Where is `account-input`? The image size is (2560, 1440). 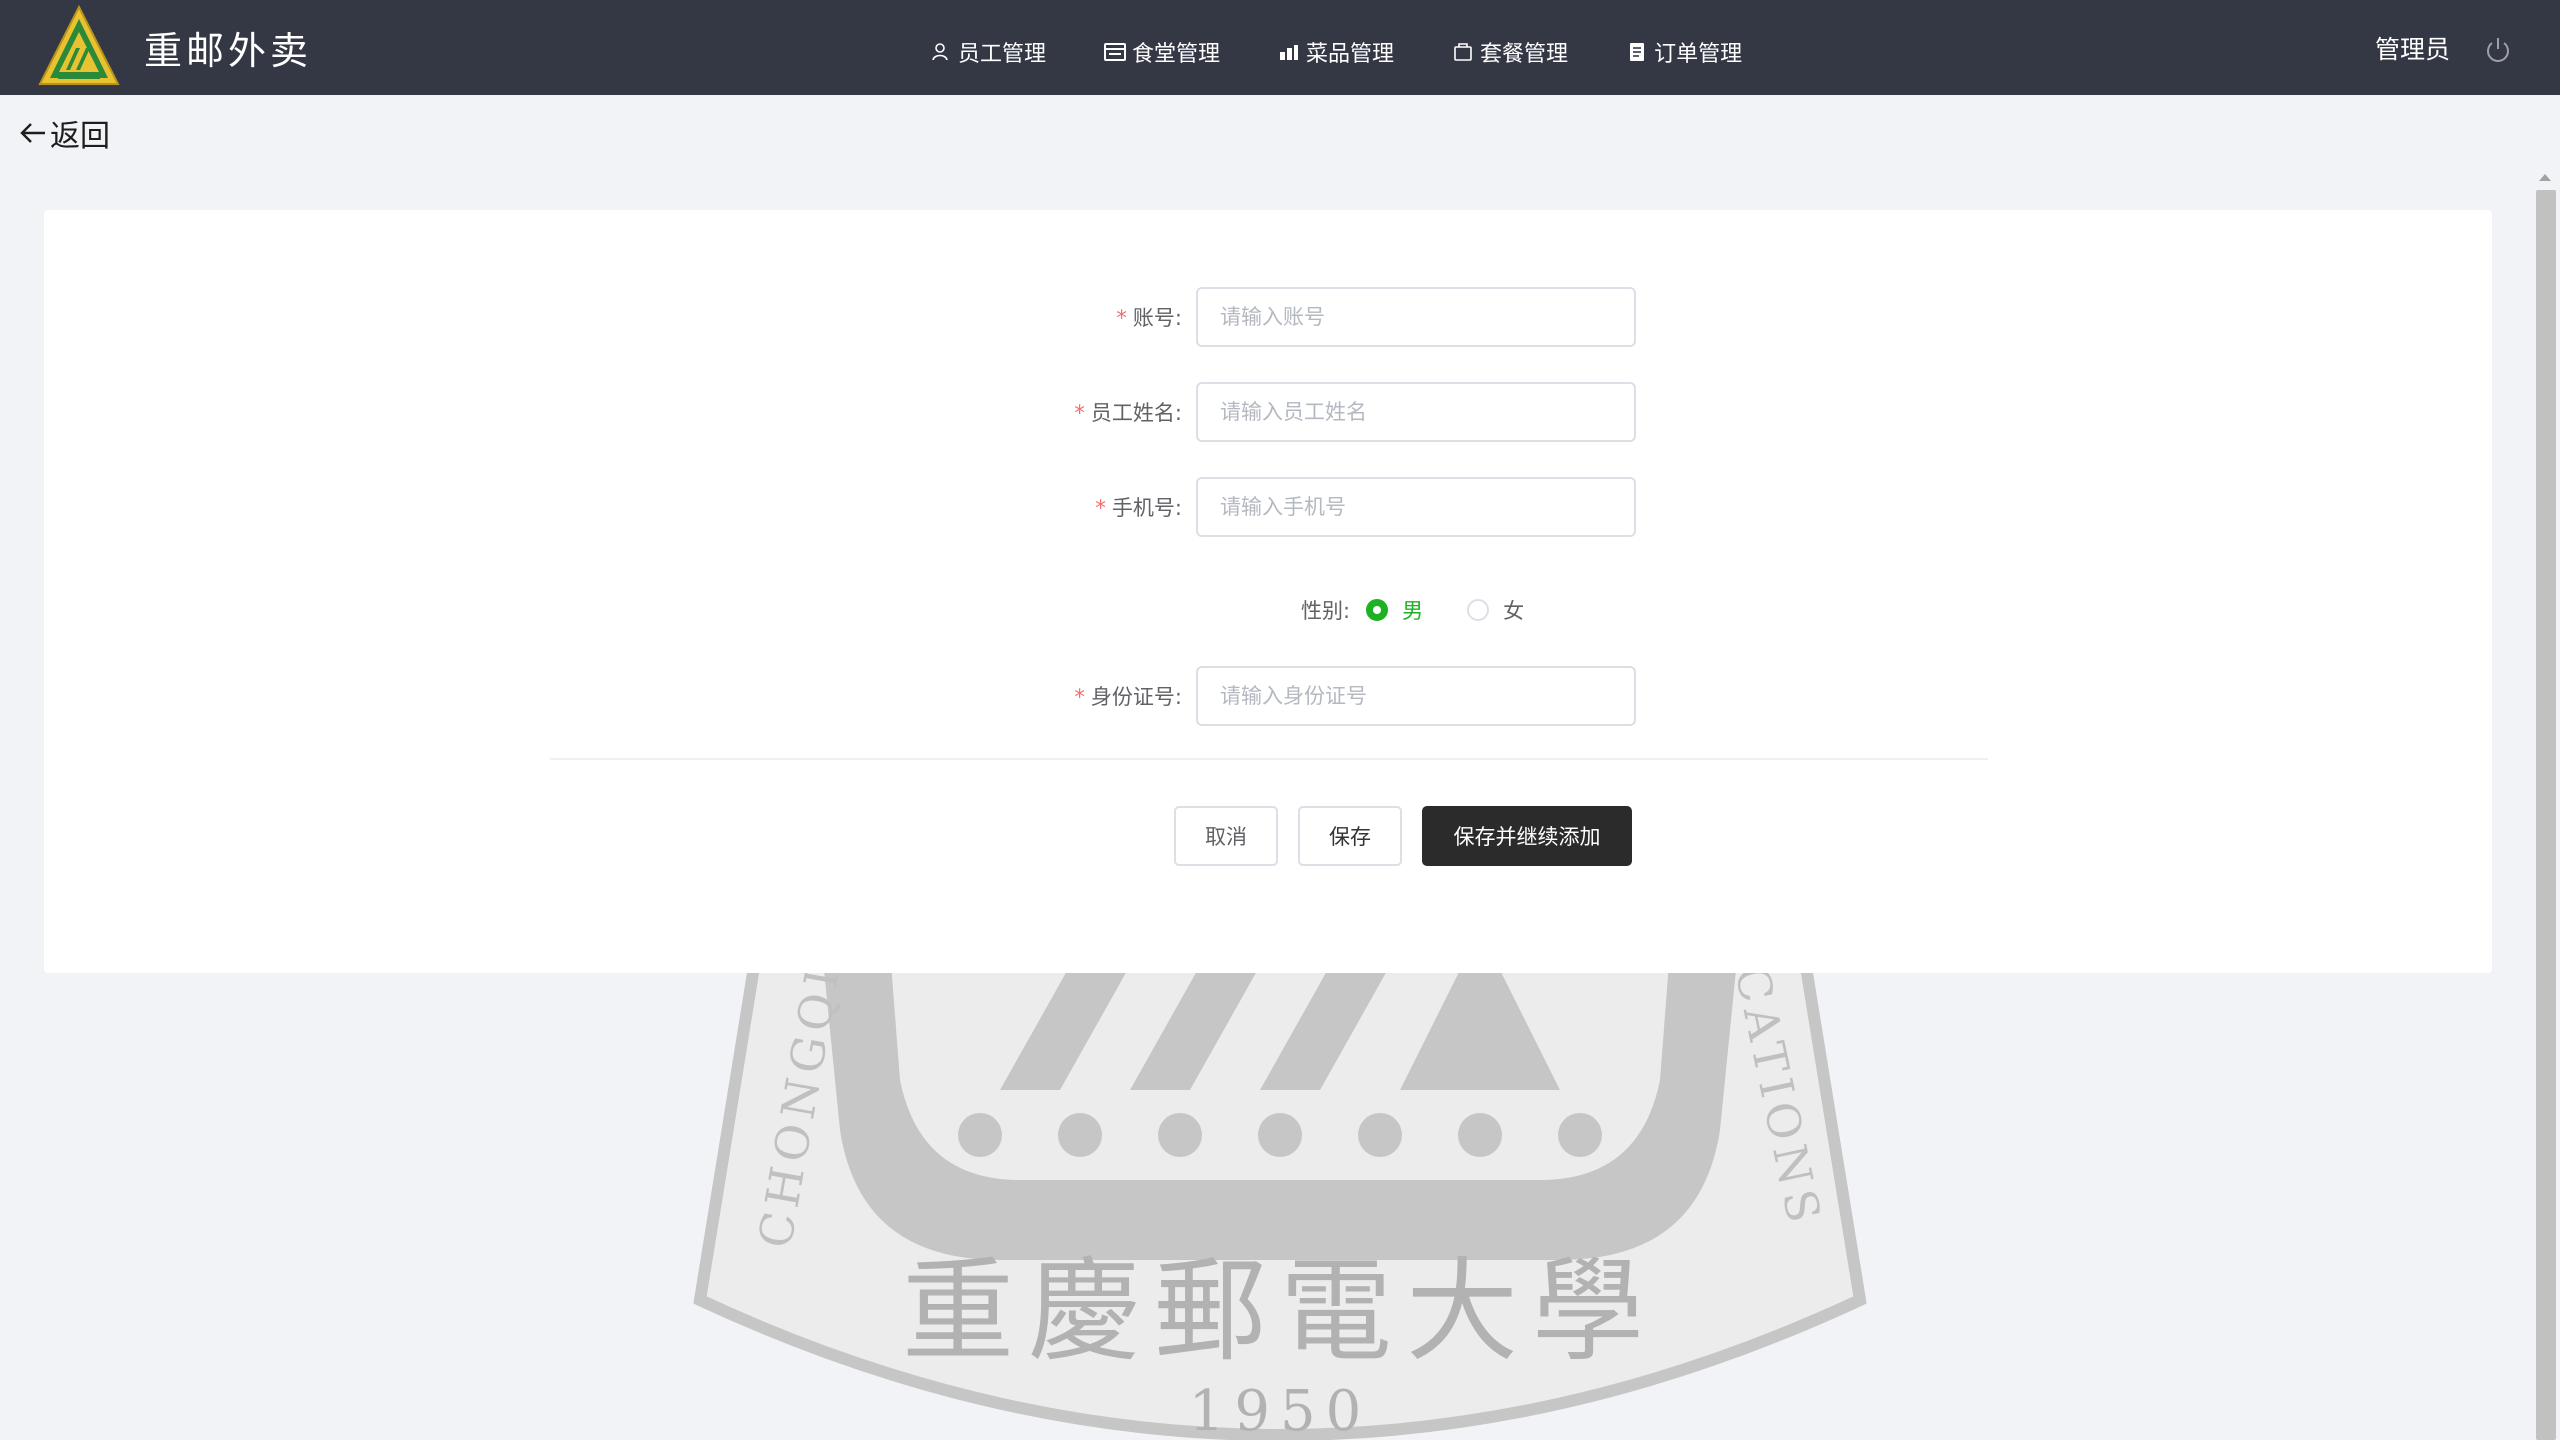 account-input is located at coordinates (1416, 317).